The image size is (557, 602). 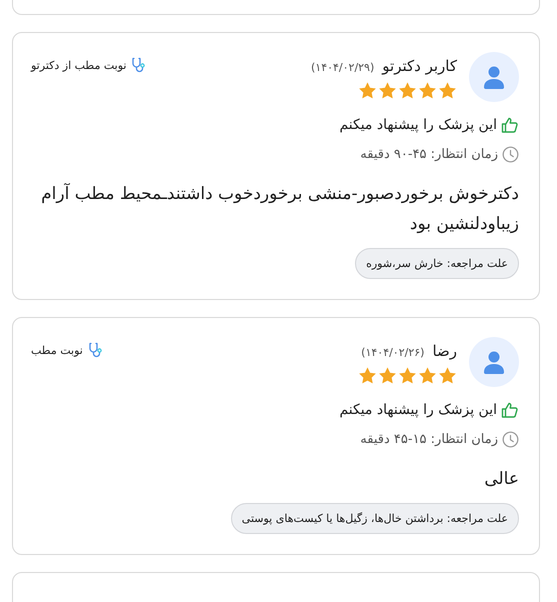 I want to click on appointment-source: نوبت مطب, so click(x=57, y=350).